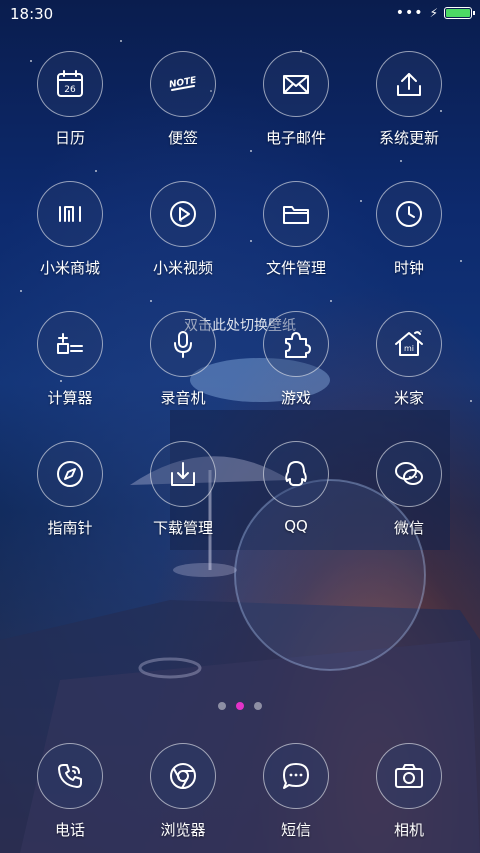 This screenshot has width=480, height=853. I want to click on app-label: 下载管理, so click(182, 528).